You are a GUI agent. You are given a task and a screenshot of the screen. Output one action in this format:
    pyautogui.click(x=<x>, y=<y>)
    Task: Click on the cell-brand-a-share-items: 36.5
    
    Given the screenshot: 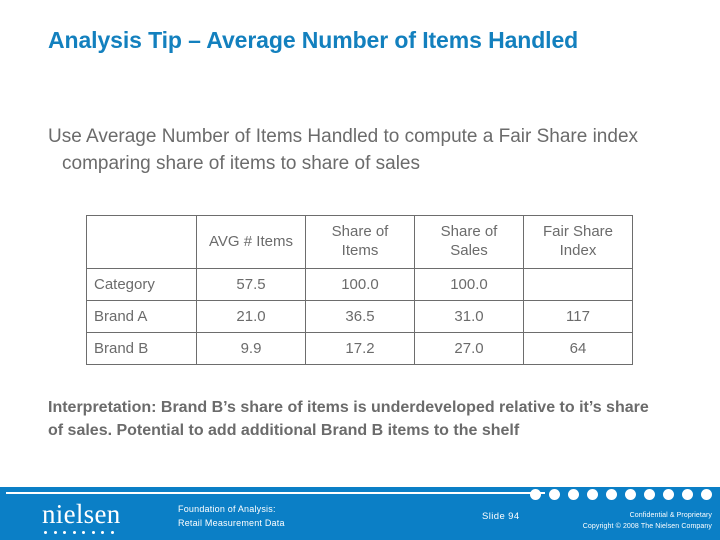 What is the action you would take?
    pyautogui.click(x=360, y=316)
    